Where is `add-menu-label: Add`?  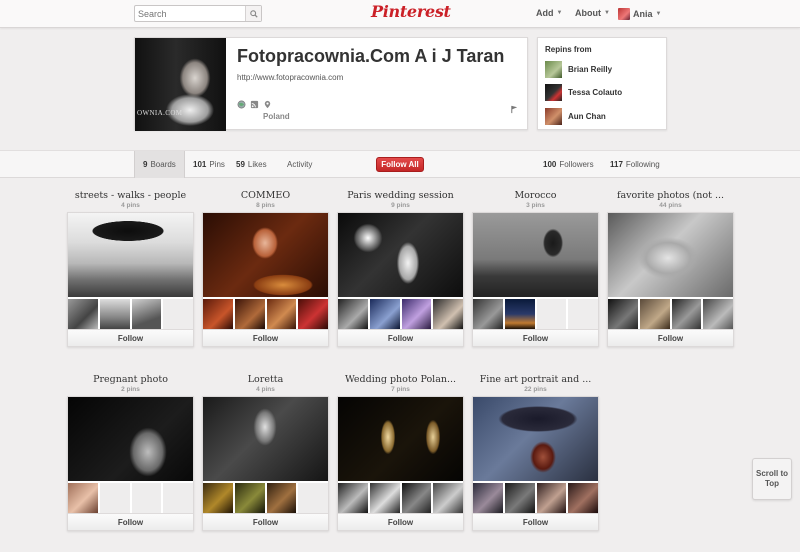 add-menu-label: Add is located at coordinates (545, 13).